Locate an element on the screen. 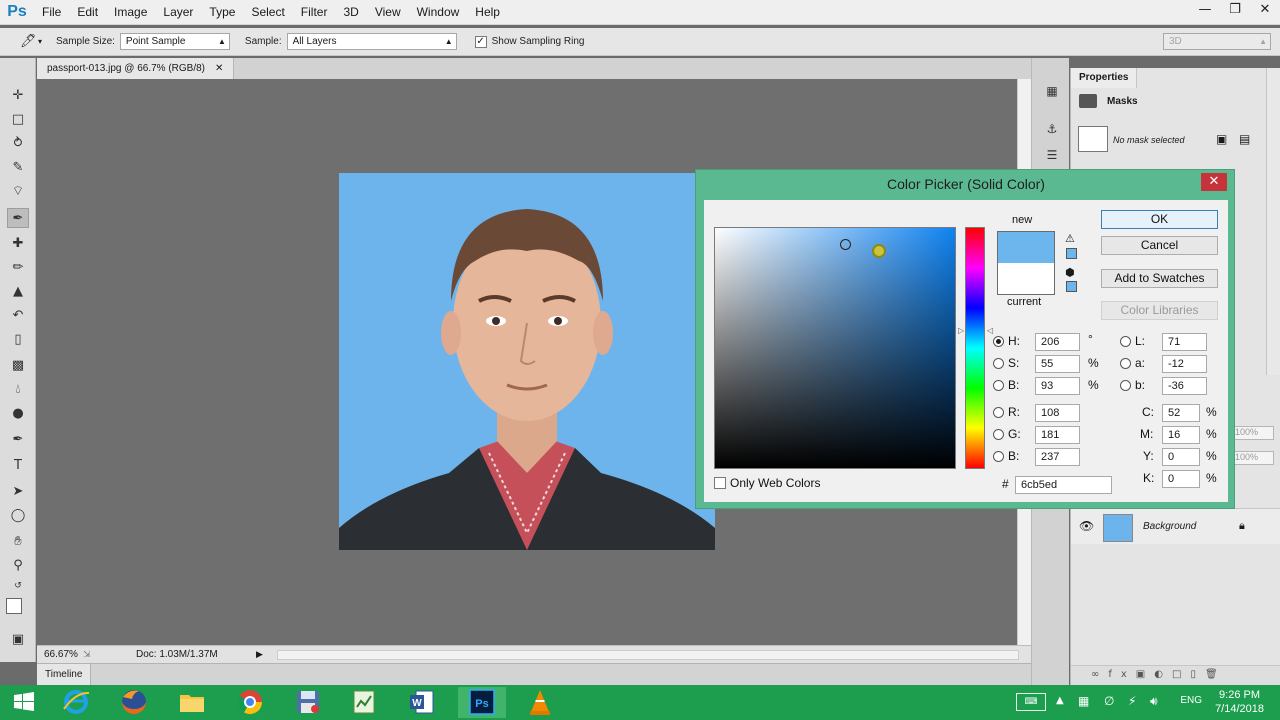  menu-help: Help is located at coordinates (487, 12).